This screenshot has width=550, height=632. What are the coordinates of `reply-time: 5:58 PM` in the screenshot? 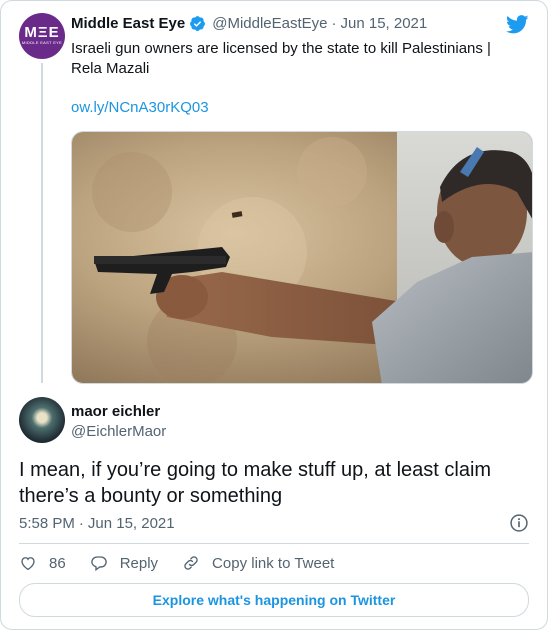 It's located at (47, 523).